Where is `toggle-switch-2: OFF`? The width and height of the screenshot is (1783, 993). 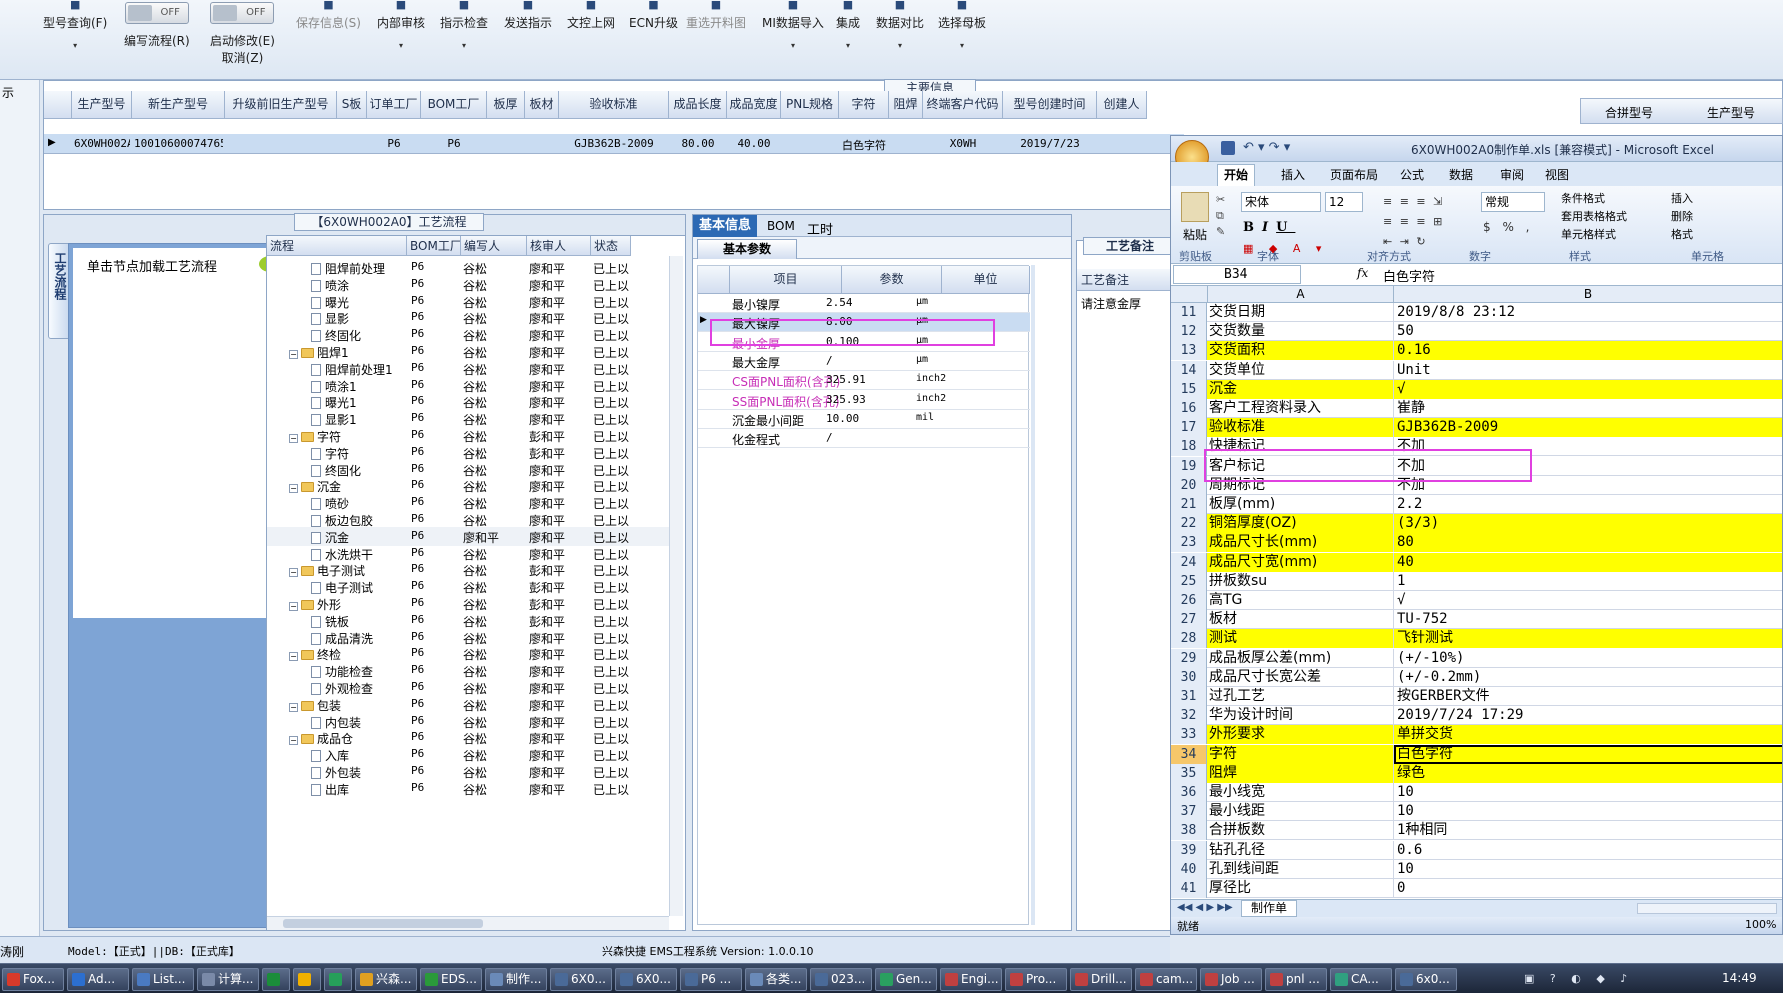 toggle-switch-2: OFF is located at coordinates (242, 13).